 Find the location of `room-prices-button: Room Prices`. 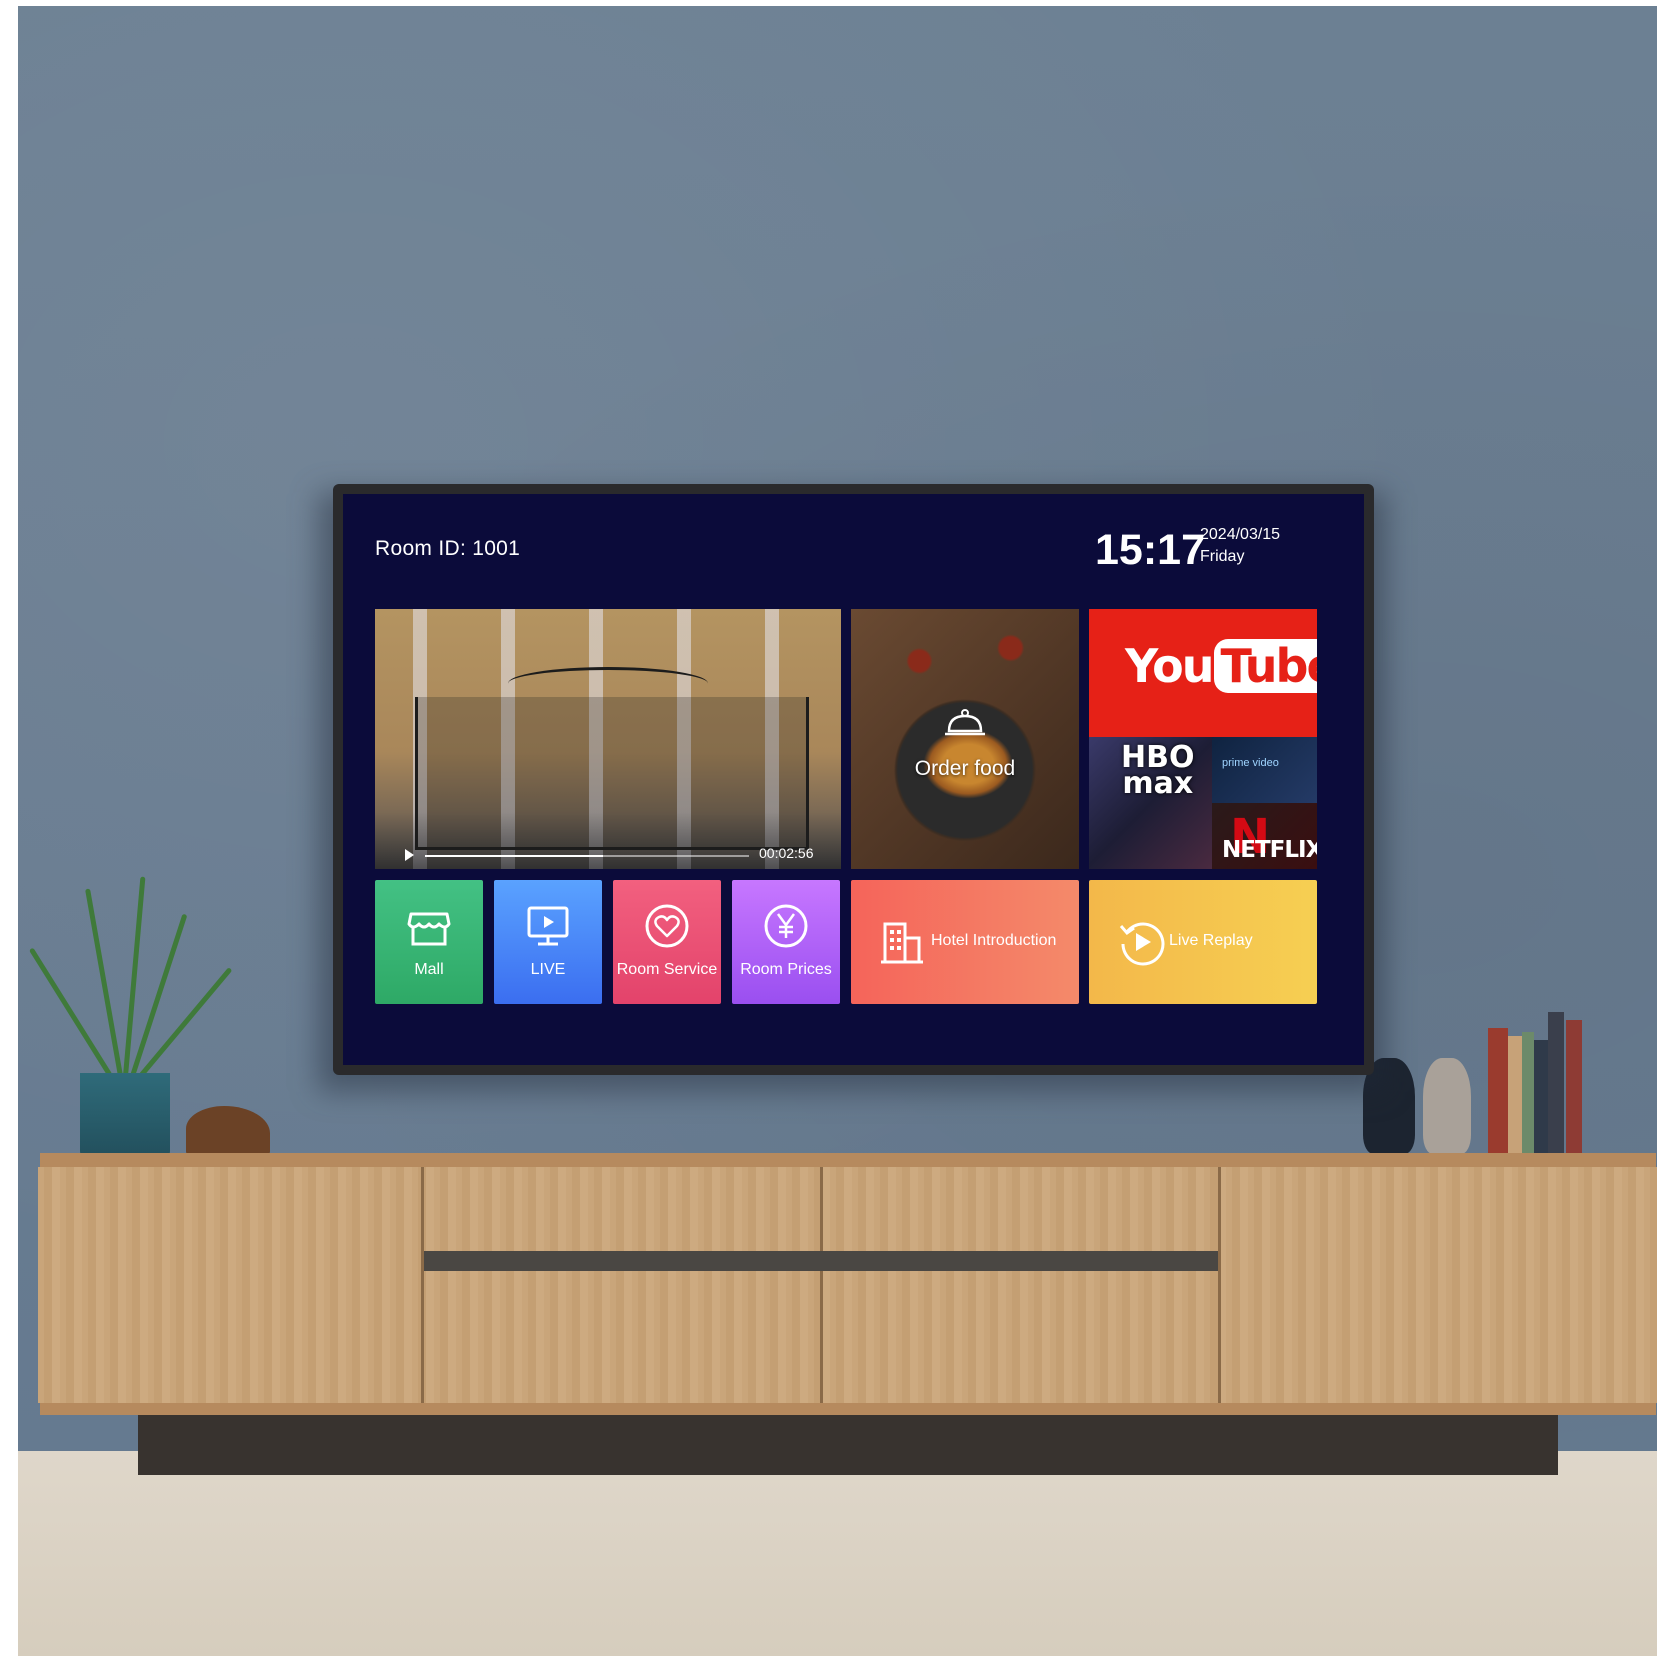

room-prices-button: Room Prices is located at coordinates (786, 942).